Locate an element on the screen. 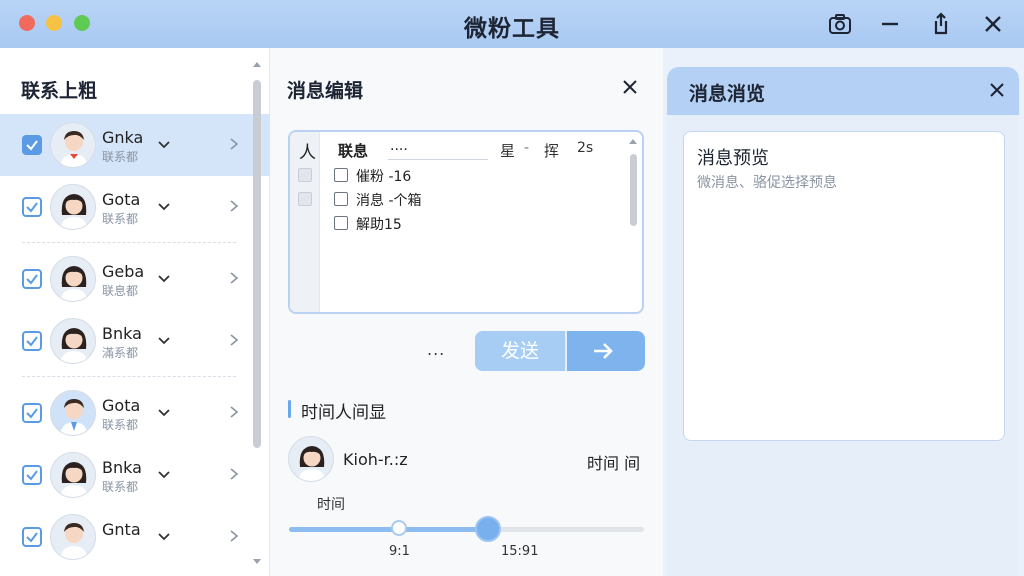 The height and width of the screenshot is (576, 1024). slider-min-label: 9:1 is located at coordinates (399, 551).